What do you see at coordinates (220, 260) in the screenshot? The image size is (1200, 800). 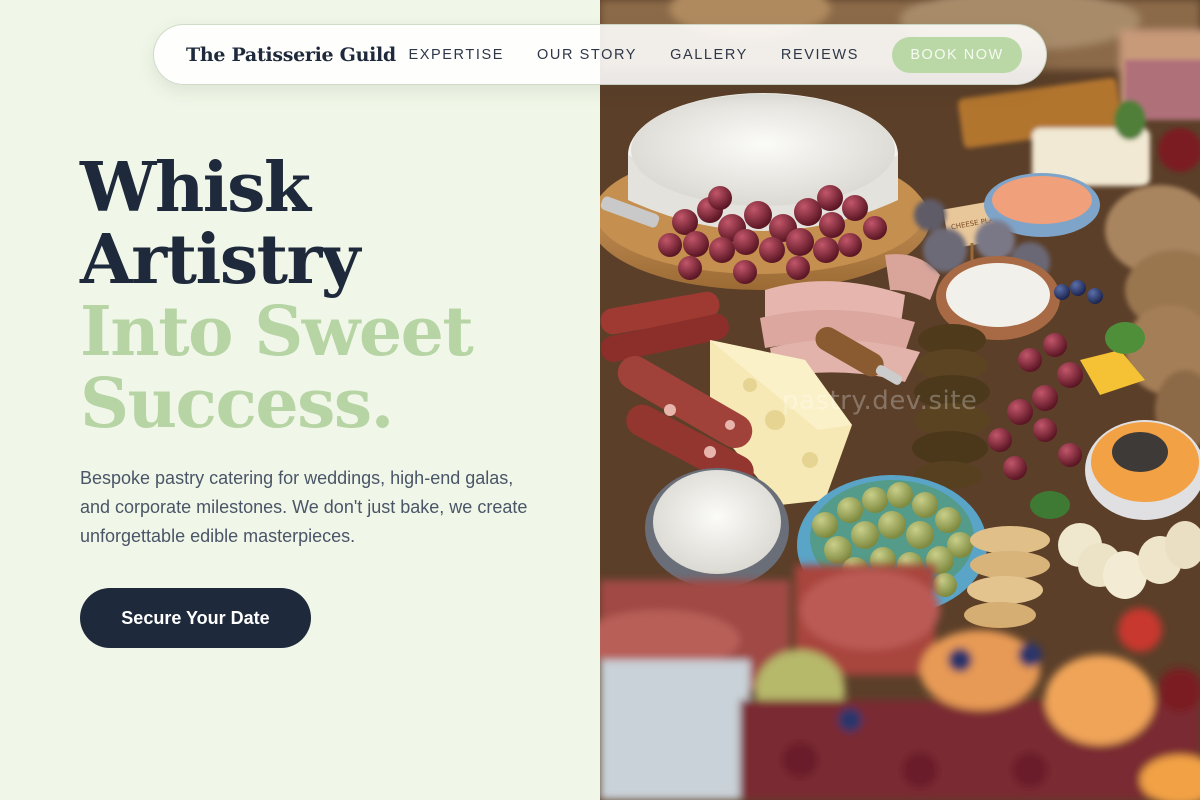 I see `headline-line-2: Artistry` at bounding box center [220, 260].